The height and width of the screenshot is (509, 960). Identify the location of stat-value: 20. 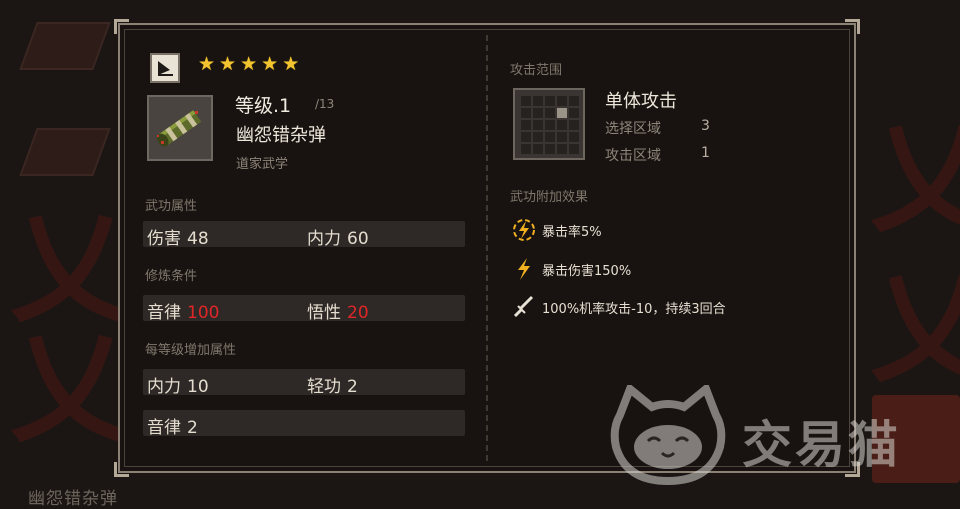
(358, 313).